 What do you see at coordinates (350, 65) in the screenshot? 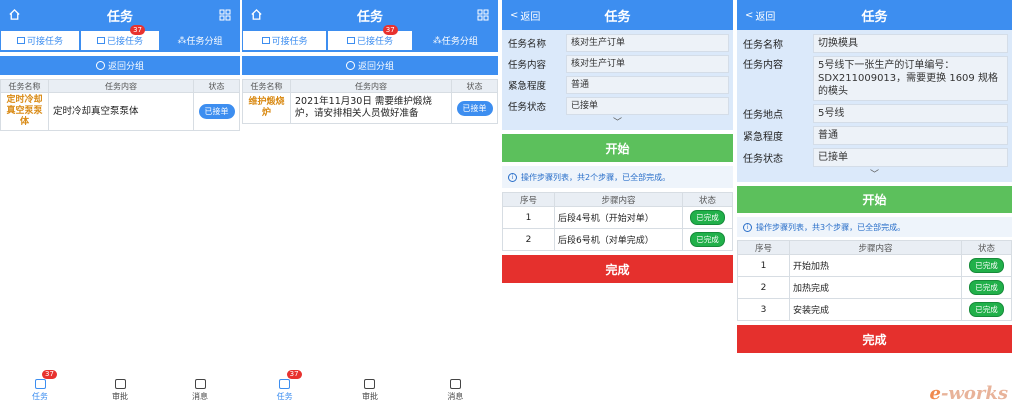
I see `return-icon` at bounding box center [350, 65].